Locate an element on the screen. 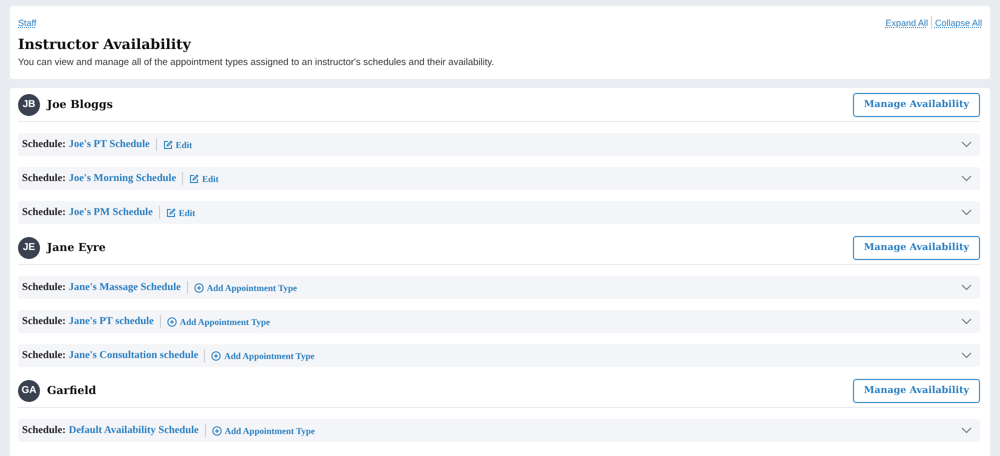  schedule-row: Schedule: Jane's PT schedule Add Appointment Type is located at coordinates (499, 321).